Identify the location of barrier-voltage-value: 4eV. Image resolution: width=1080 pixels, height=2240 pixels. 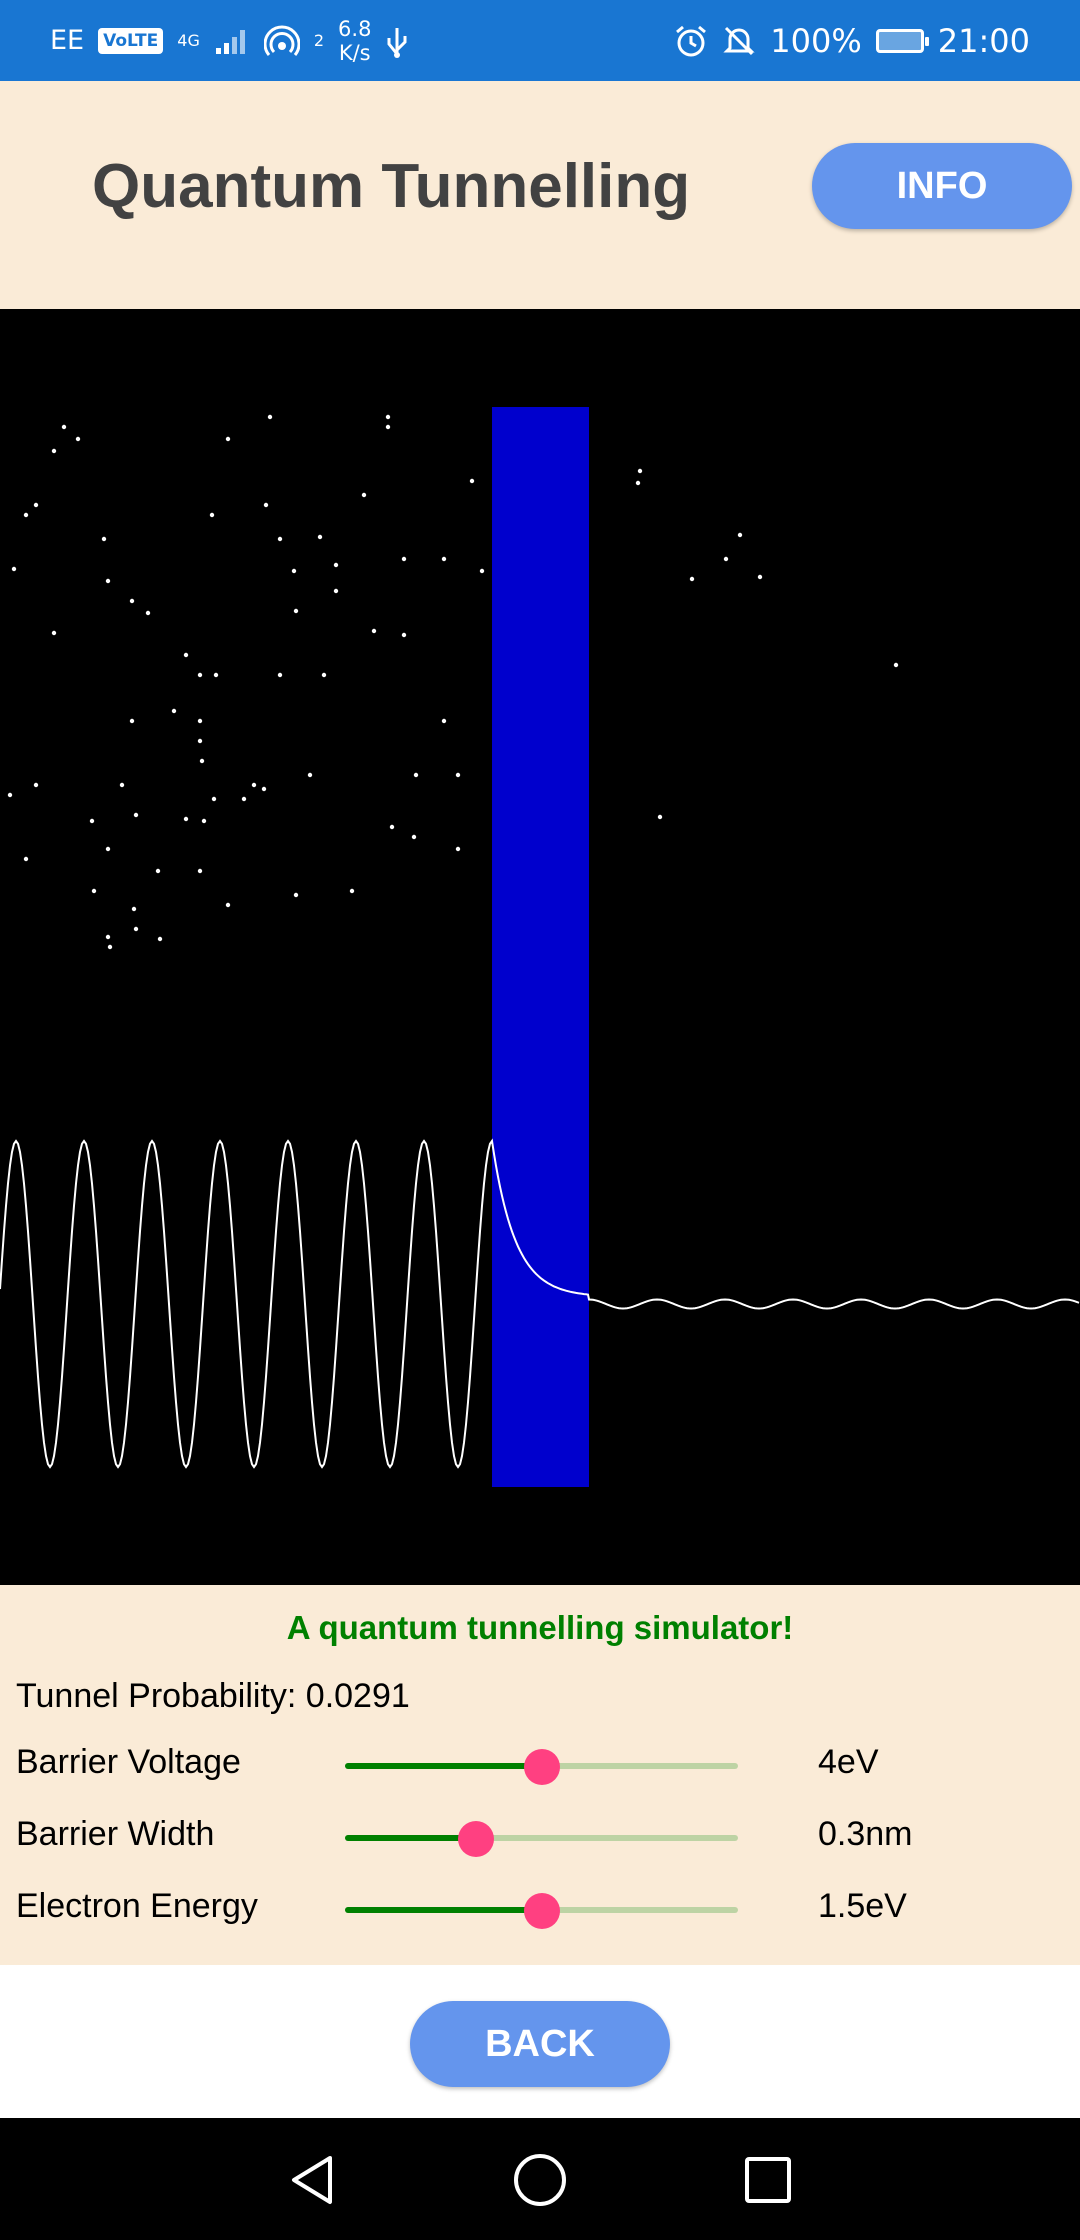
(848, 1762).